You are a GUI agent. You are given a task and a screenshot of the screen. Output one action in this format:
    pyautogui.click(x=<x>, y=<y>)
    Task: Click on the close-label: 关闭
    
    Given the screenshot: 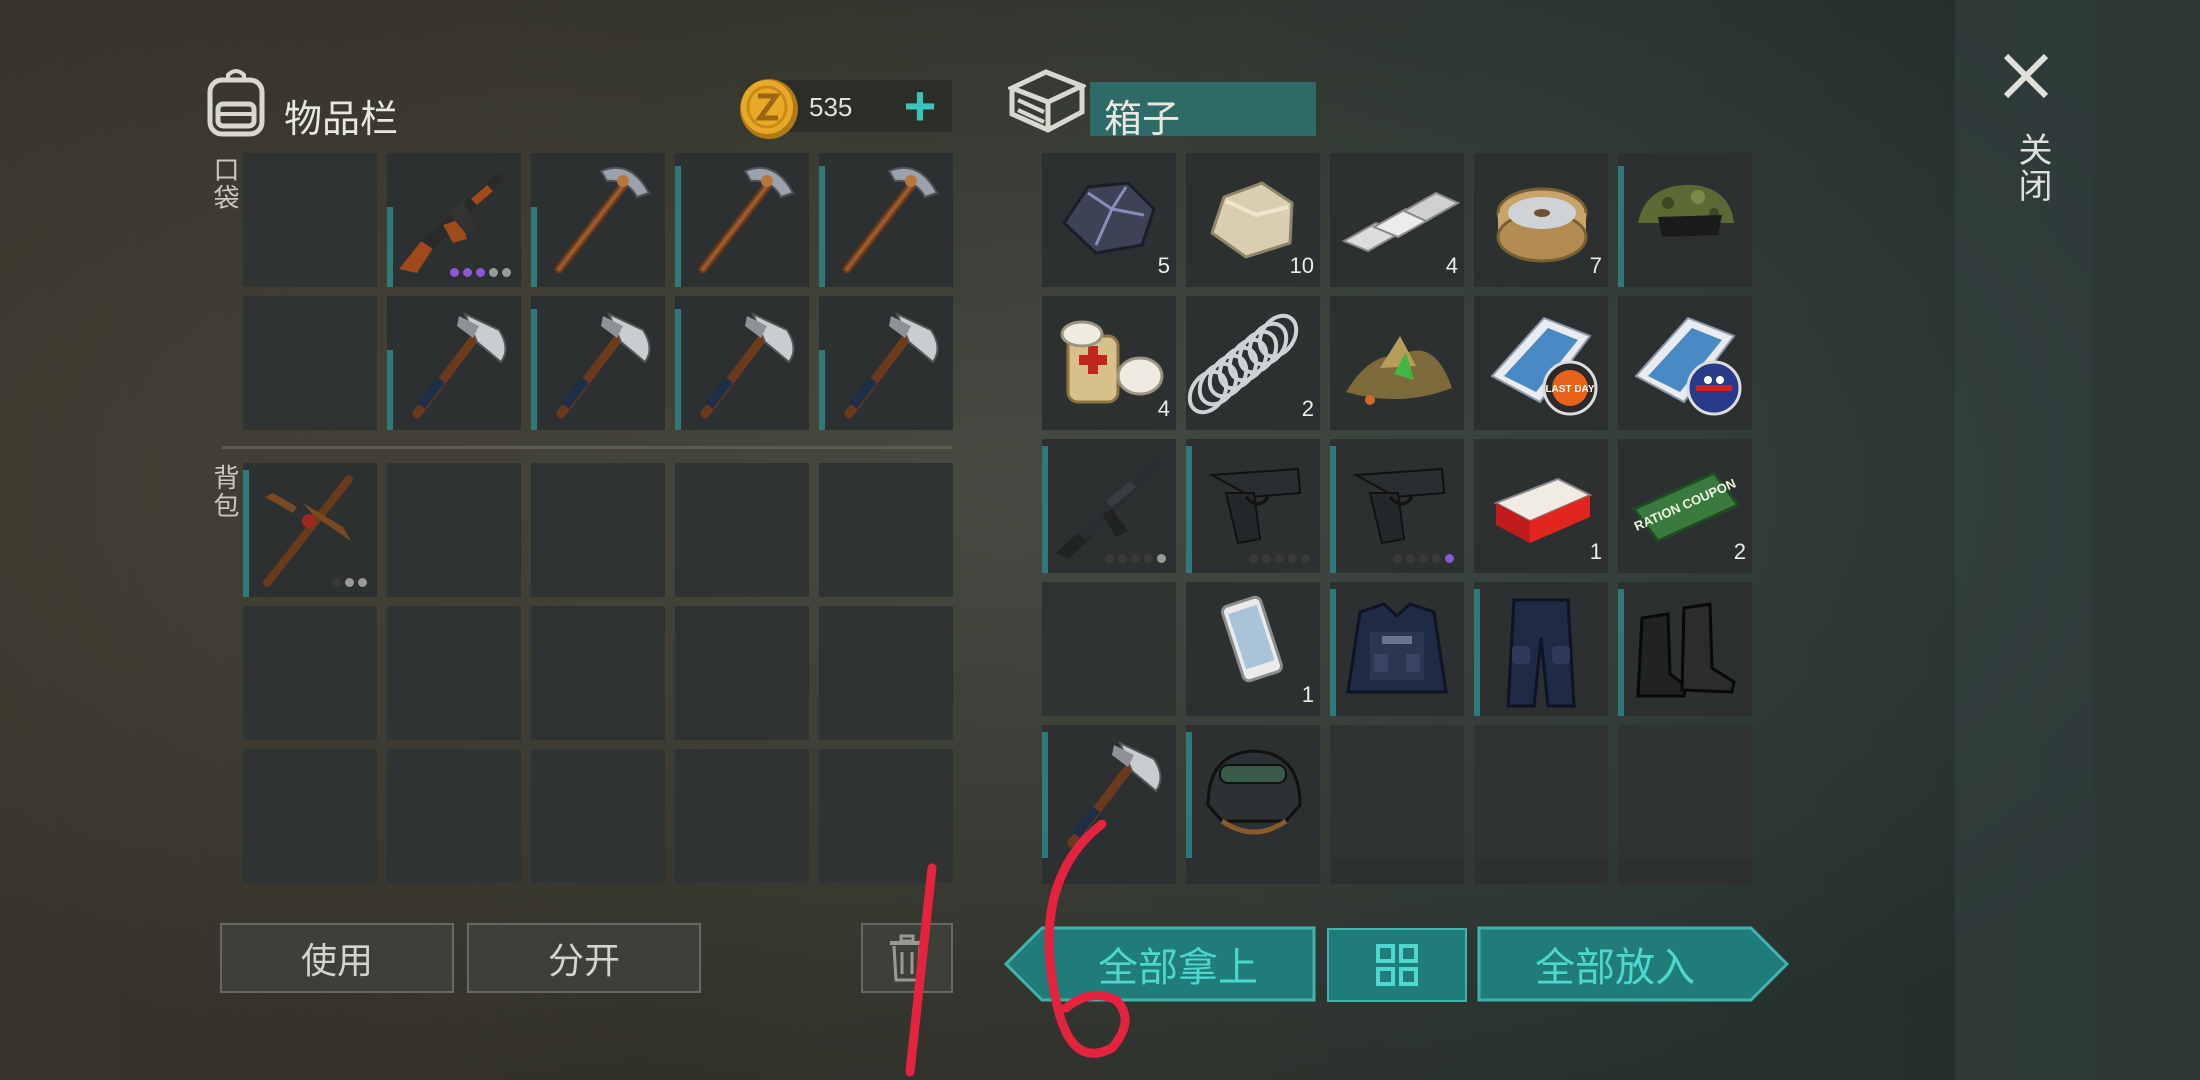 What is the action you would take?
    pyautogui.click(x=2032, y=168)
    